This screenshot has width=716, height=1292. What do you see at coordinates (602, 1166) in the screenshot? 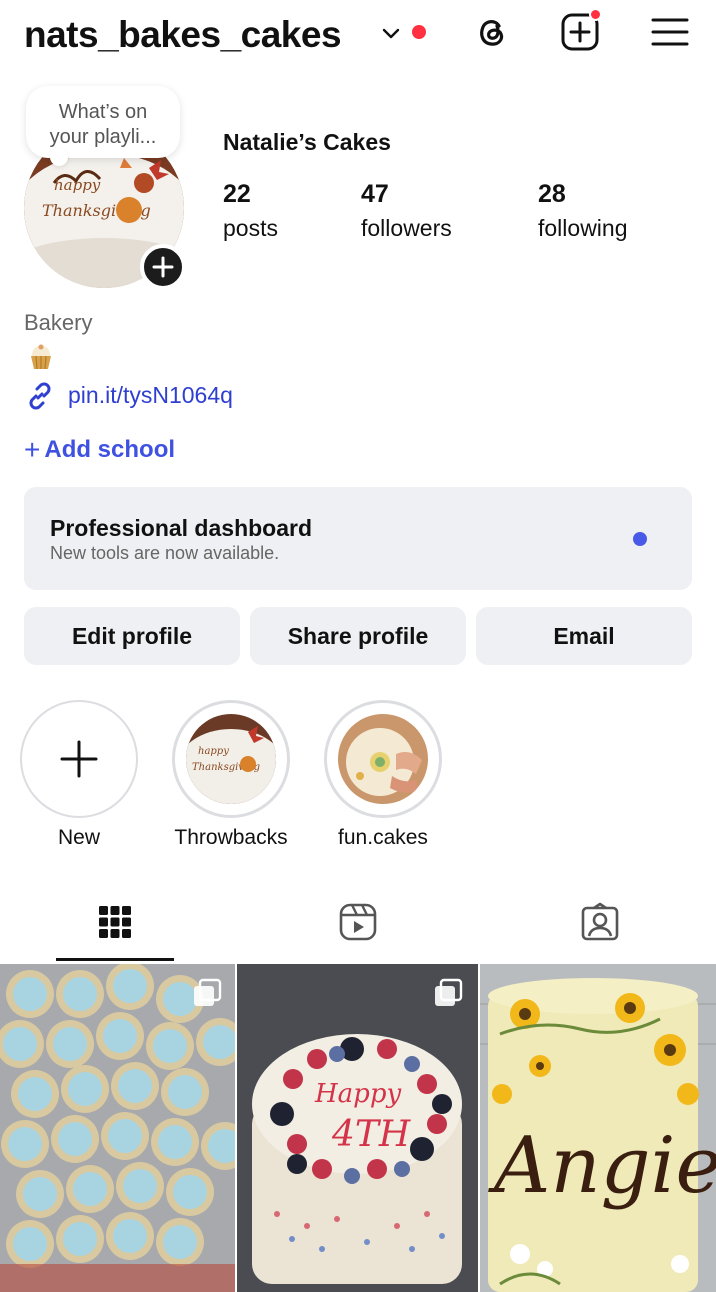
I see `svg-text: Angie` at bounding box center [602, 1166].